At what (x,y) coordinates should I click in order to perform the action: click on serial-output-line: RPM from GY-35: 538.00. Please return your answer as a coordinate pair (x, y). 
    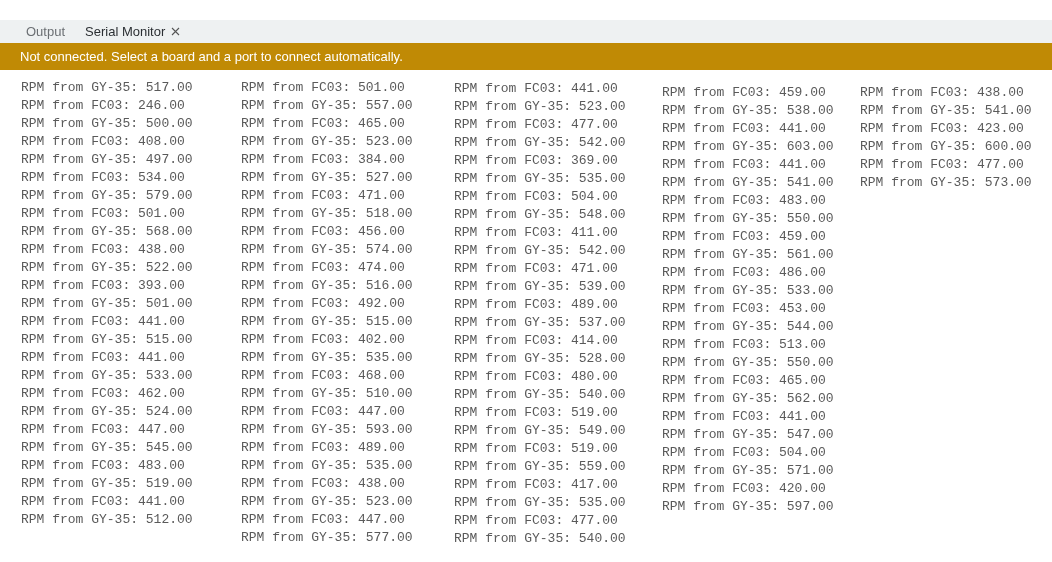
    Looking at the image, I should click on (748, 111).